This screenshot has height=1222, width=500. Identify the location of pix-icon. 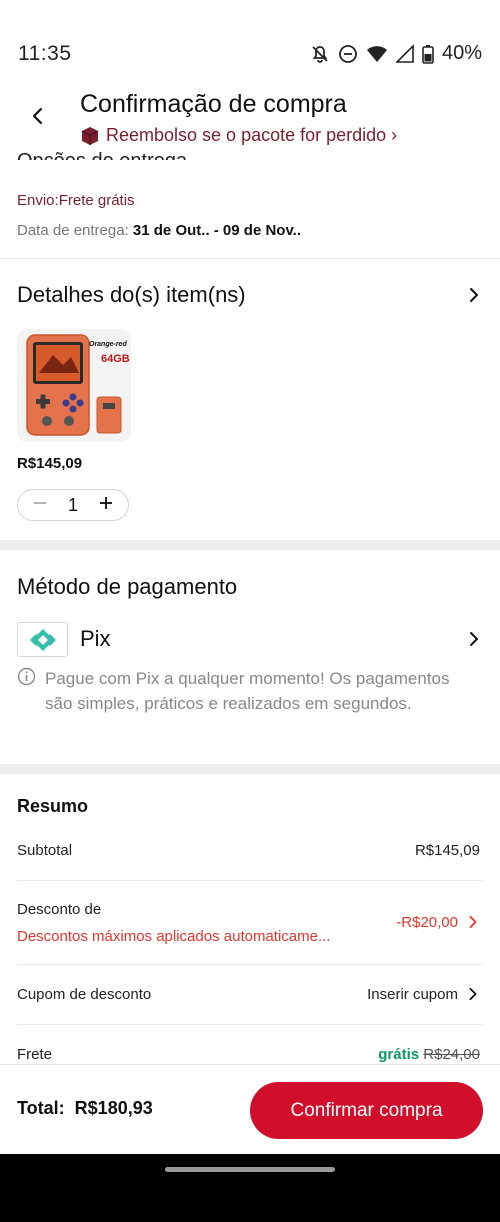
(42, 639).